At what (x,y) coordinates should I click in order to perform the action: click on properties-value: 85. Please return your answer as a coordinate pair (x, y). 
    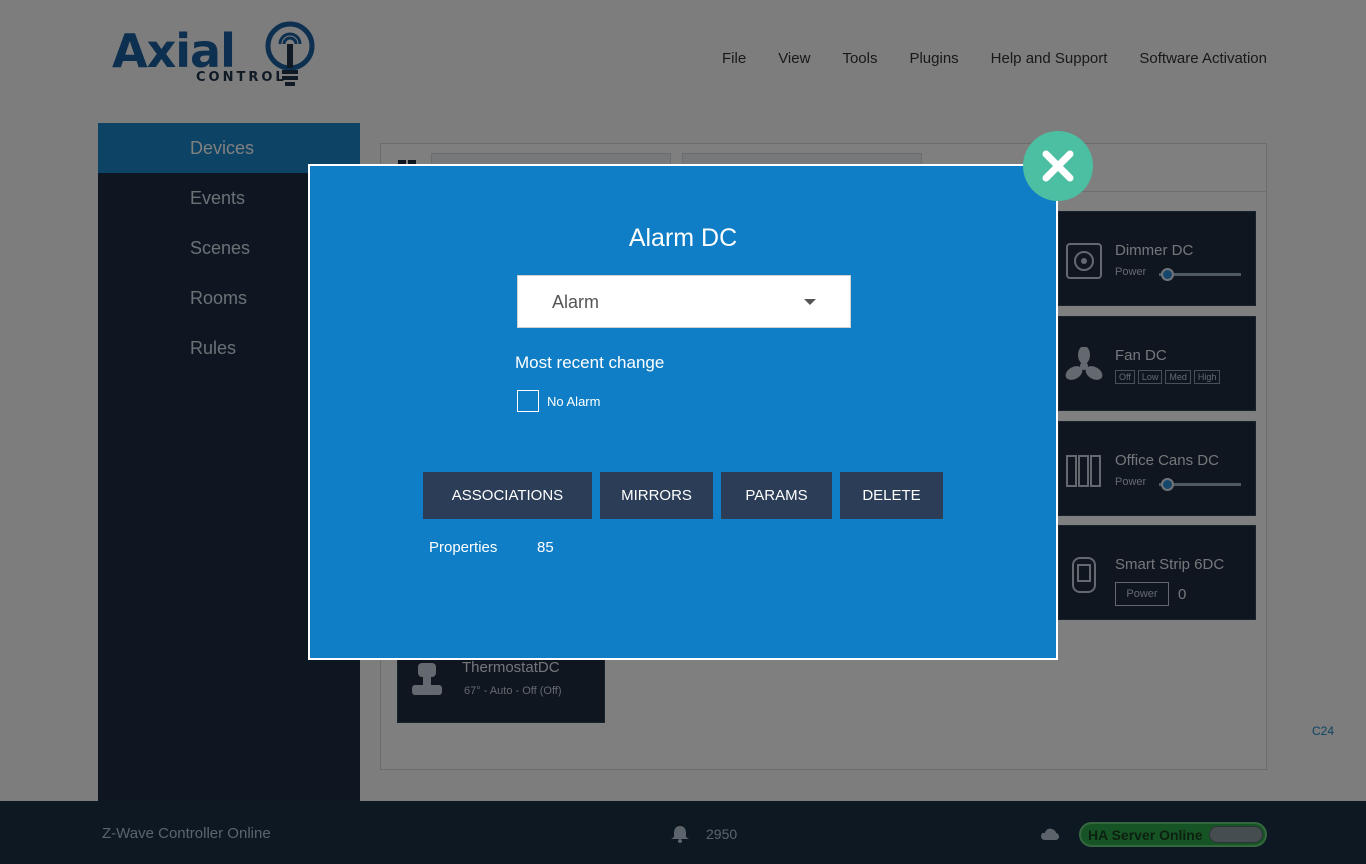
    Looking at the image, I should click on (545, 547).